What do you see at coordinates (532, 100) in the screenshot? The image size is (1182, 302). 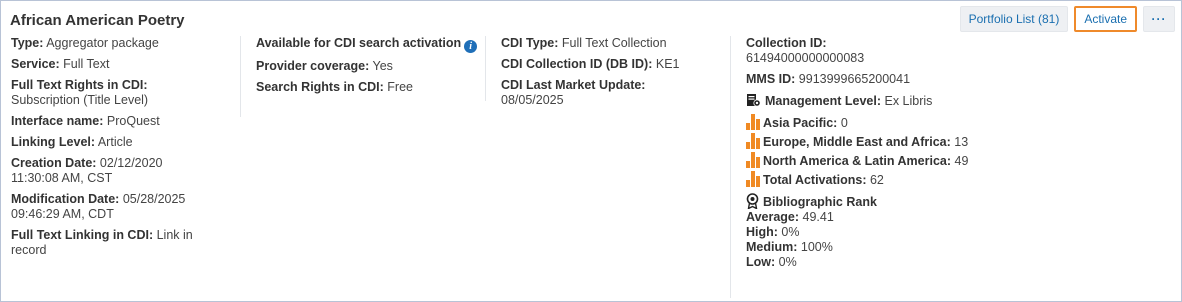 I see `market-value: 08/05/2025` at bounding box center [532, 100].